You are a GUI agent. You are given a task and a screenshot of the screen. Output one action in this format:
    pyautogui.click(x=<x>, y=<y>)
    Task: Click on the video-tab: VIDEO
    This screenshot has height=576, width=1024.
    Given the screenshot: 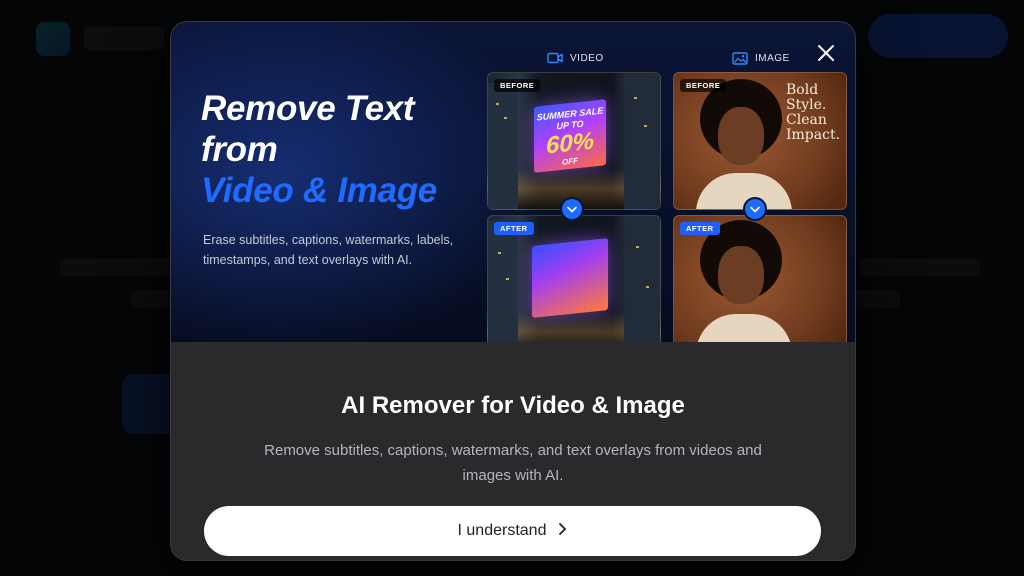 What is the action you would take?
    pyautogui.click(x=575, y=58)
    